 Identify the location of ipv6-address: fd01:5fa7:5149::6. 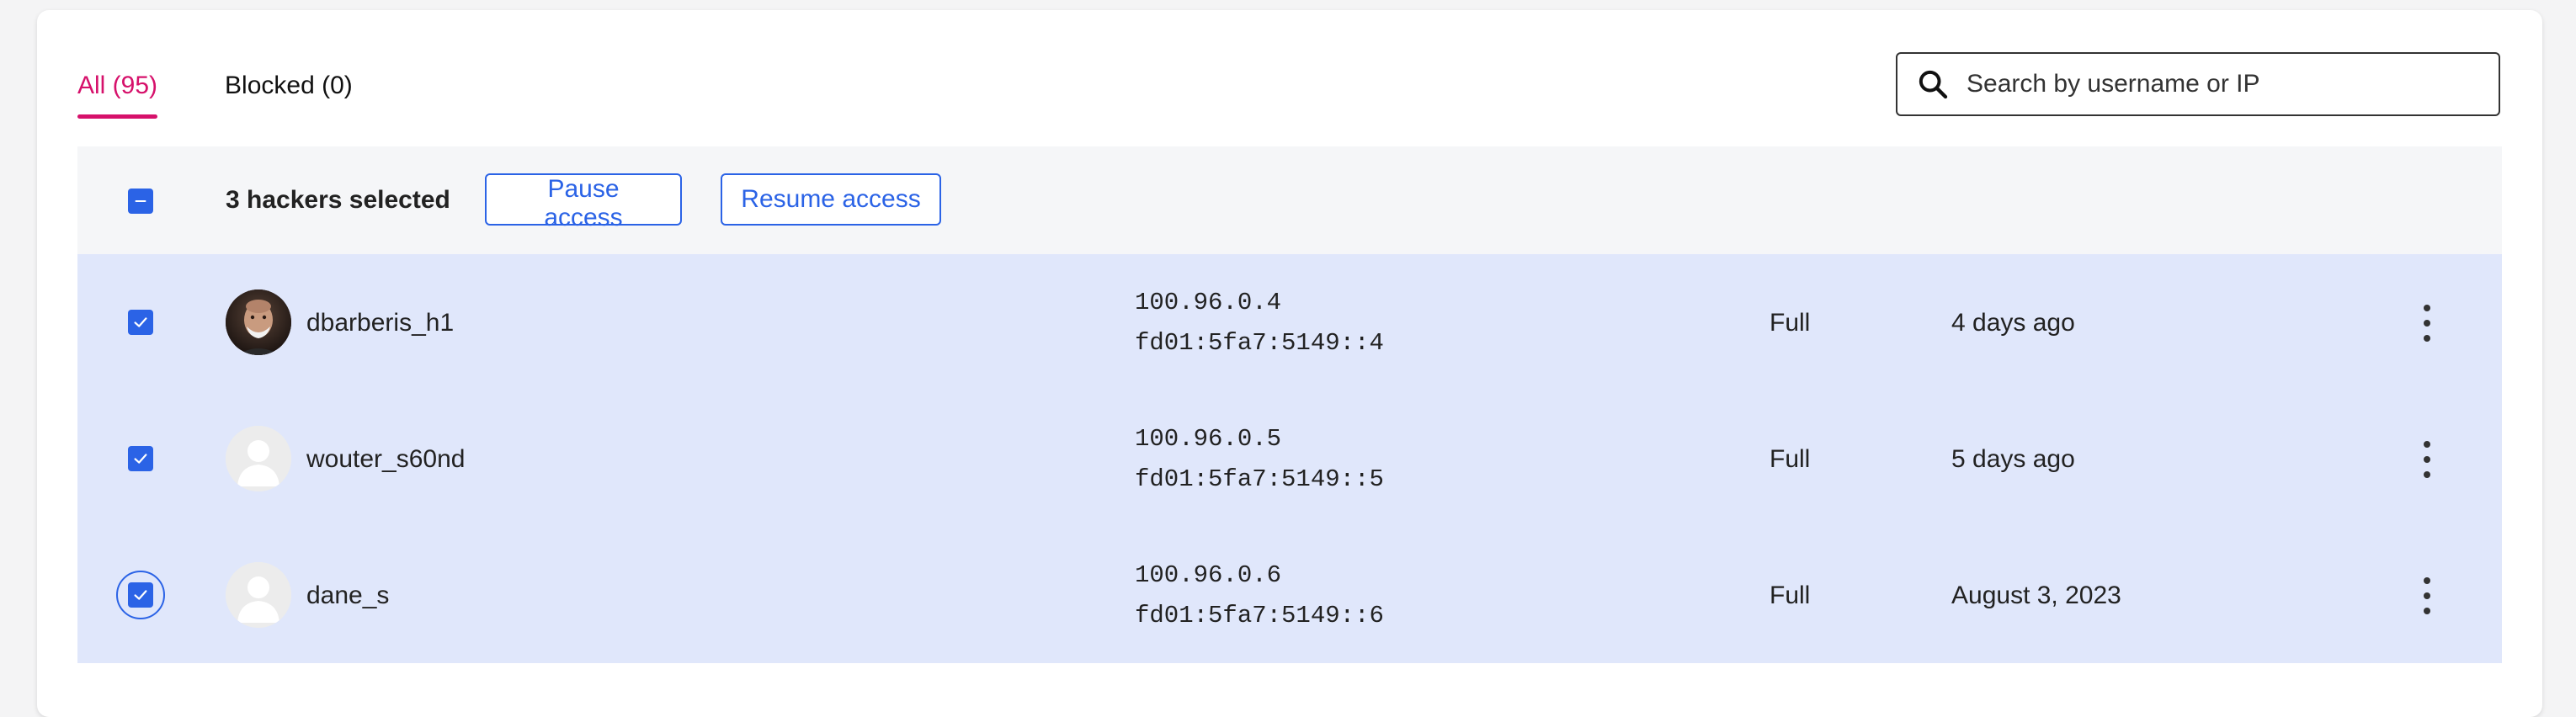
(1260, 615).